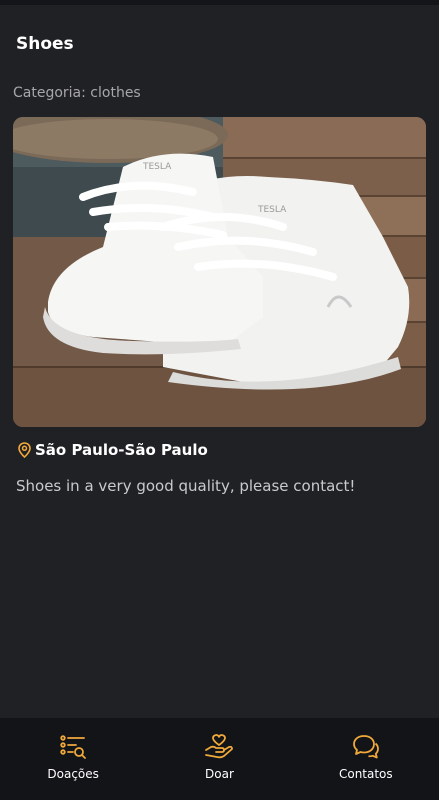 The image size is (439, 800). I want to click on bottom-navigation: Doações Doar Contatos, so click(219, 759).